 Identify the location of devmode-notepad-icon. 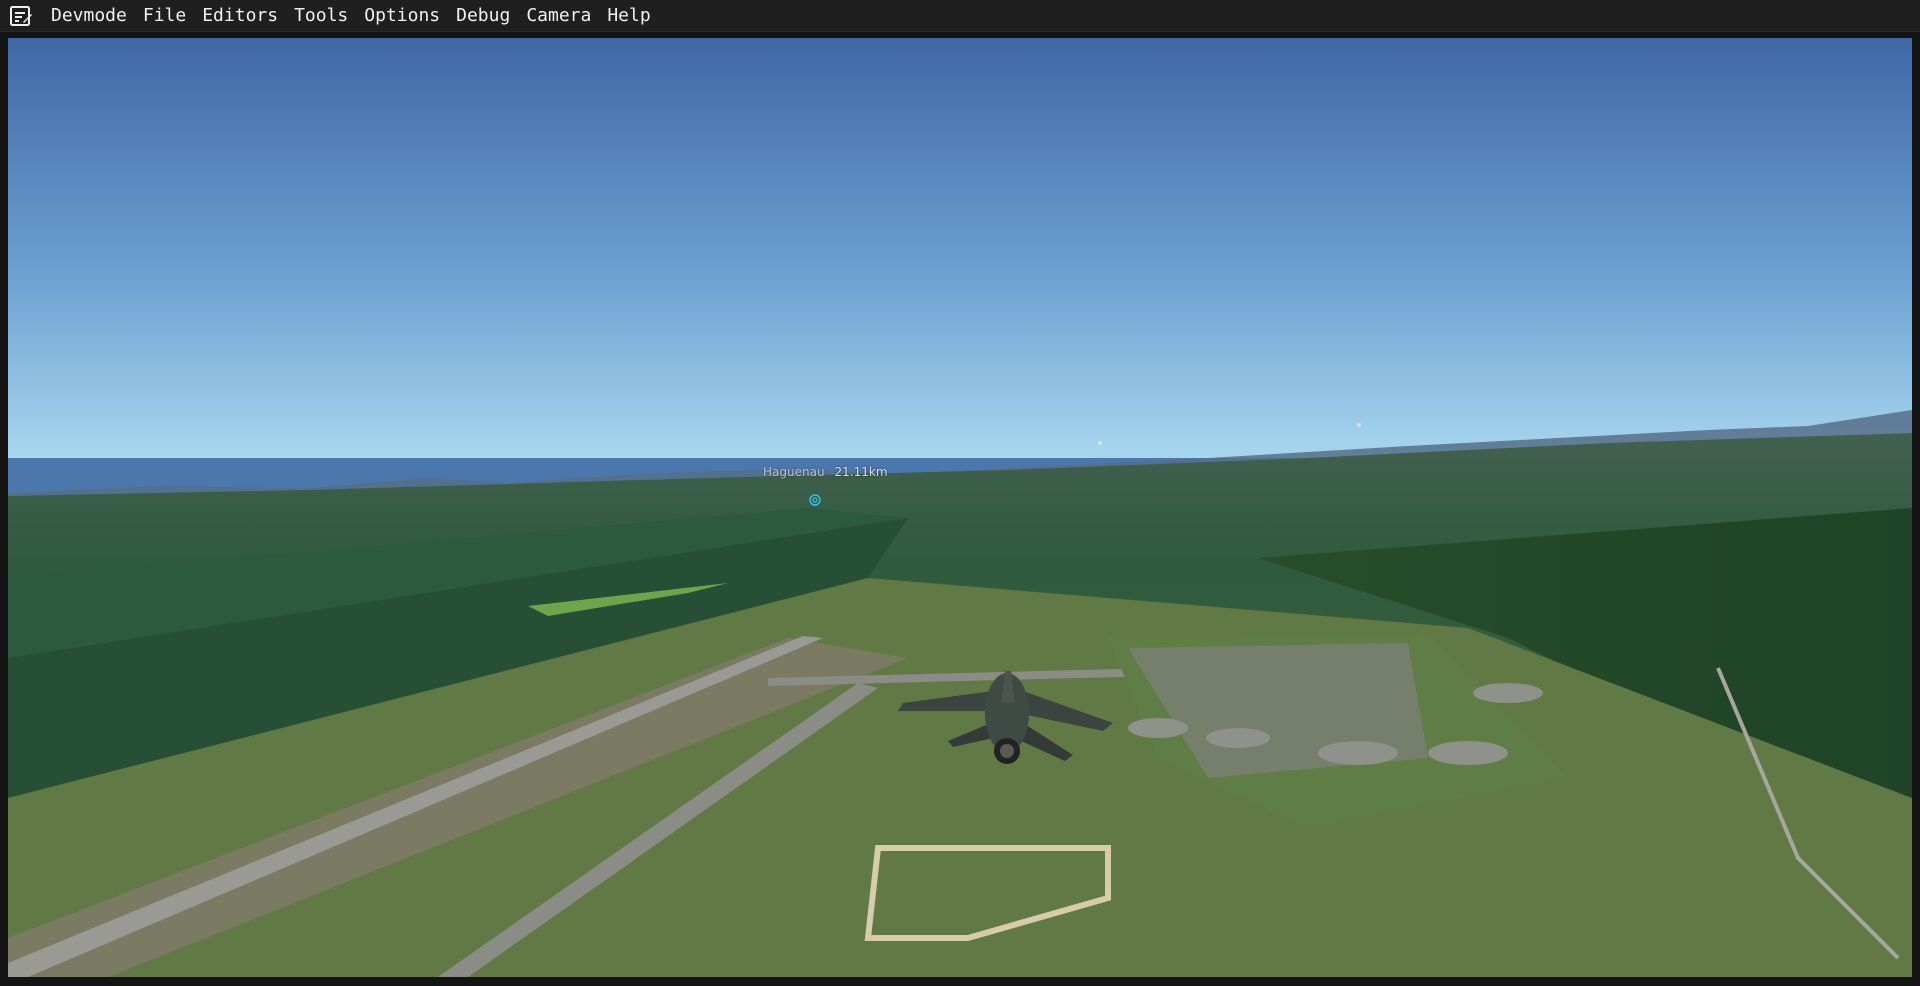
(21, 16).